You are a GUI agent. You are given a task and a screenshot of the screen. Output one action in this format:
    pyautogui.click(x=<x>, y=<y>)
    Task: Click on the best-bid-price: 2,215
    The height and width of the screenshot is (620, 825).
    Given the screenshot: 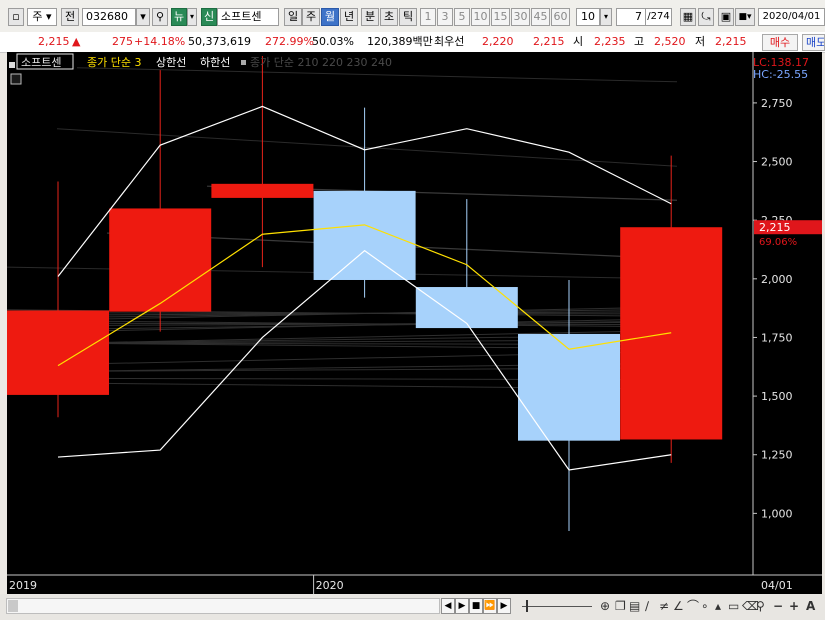 What is the action you would take?
    pyautogui.click(x=549, y=41)
    